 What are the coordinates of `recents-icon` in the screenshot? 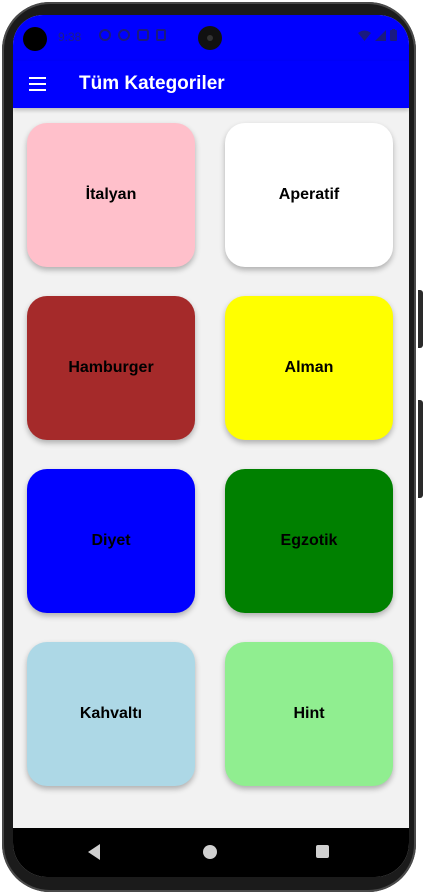 It's located at (322, 851).